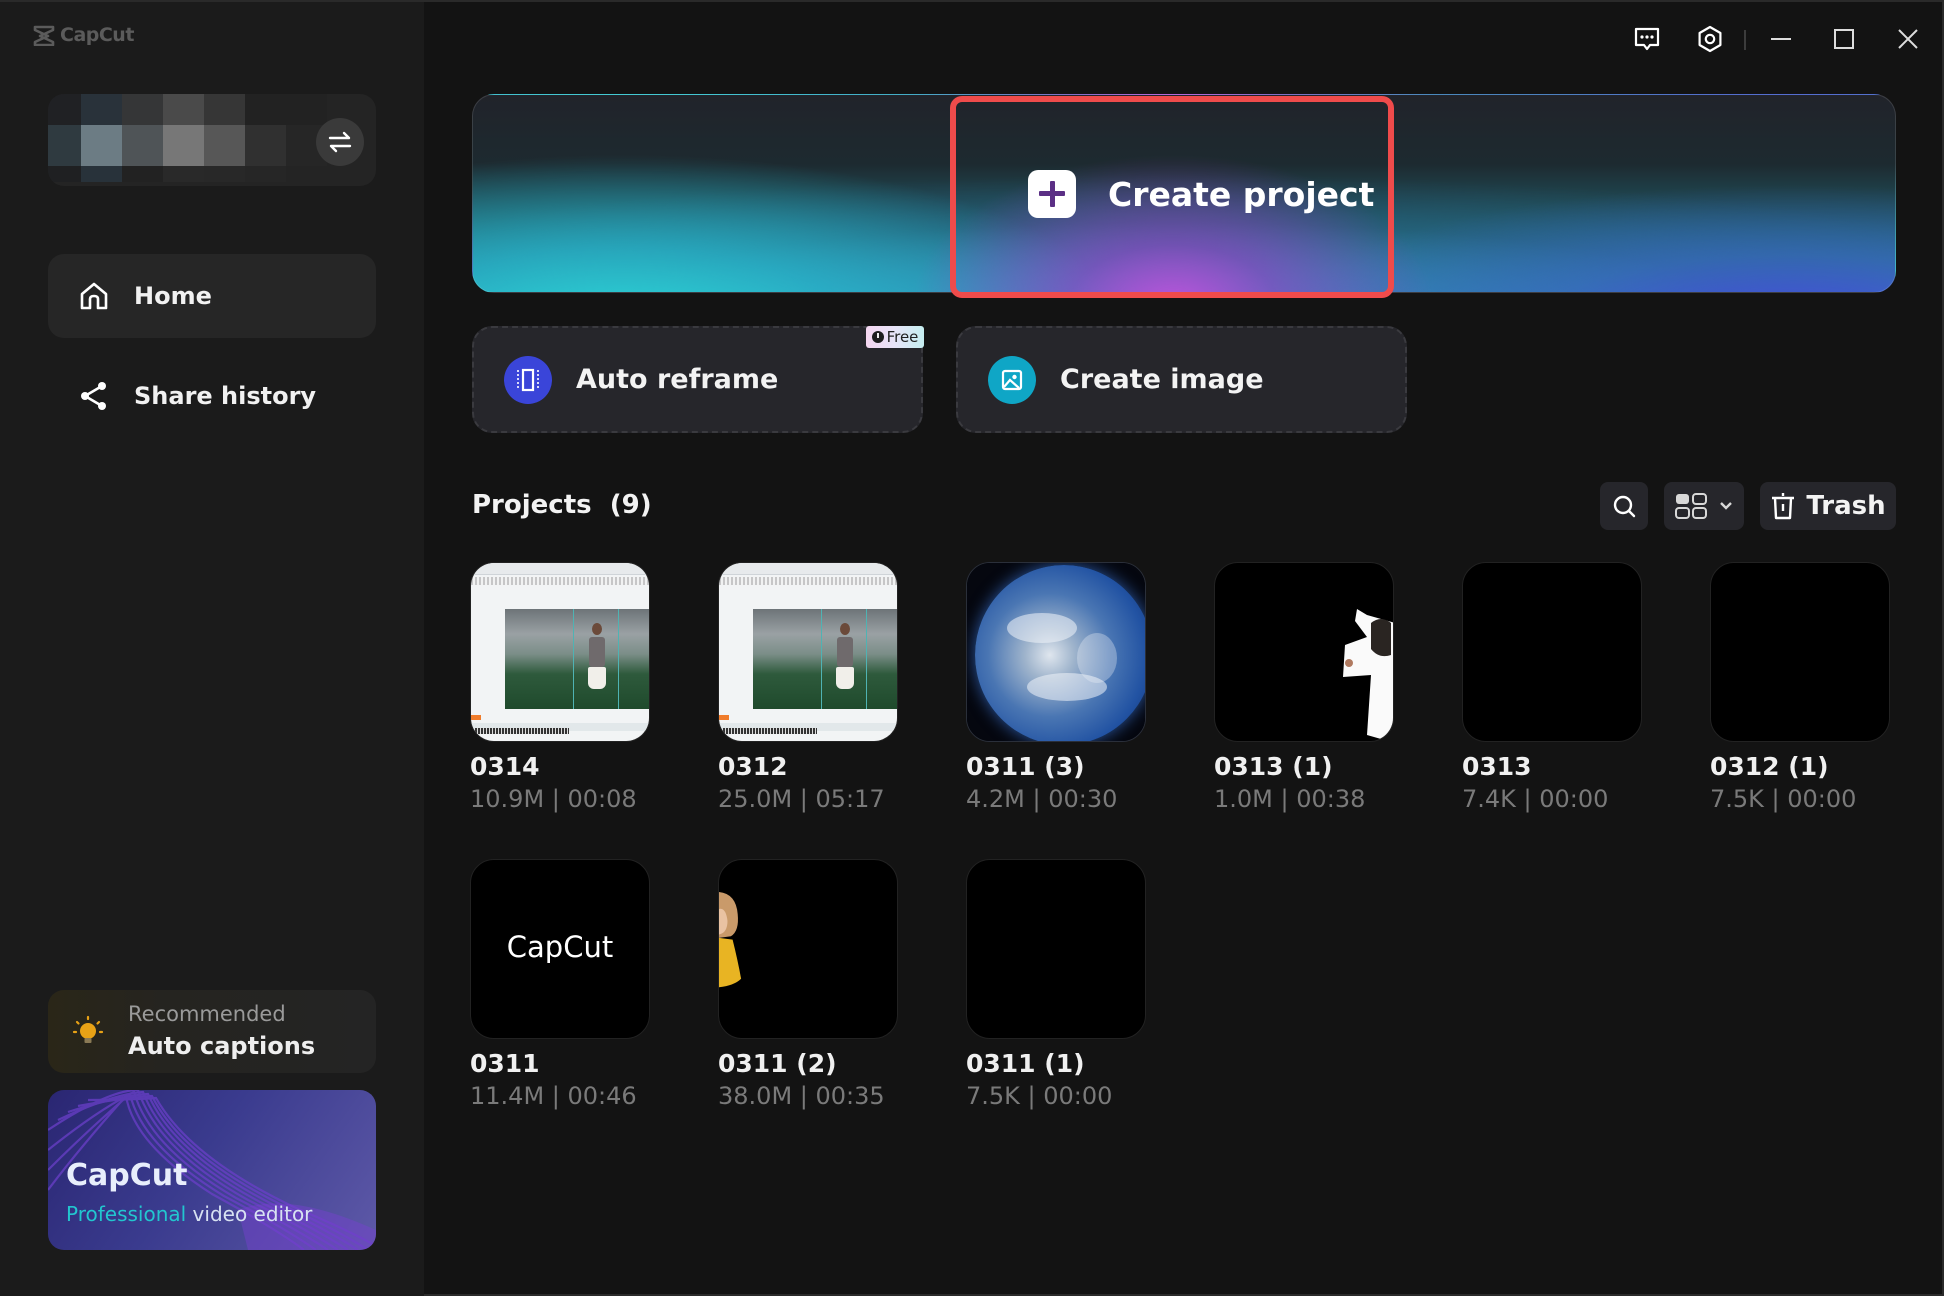  Describe the element at coordinates (801, 799) in the screenshot. I see `project-meta: 25.0M | 05:17` at that location.